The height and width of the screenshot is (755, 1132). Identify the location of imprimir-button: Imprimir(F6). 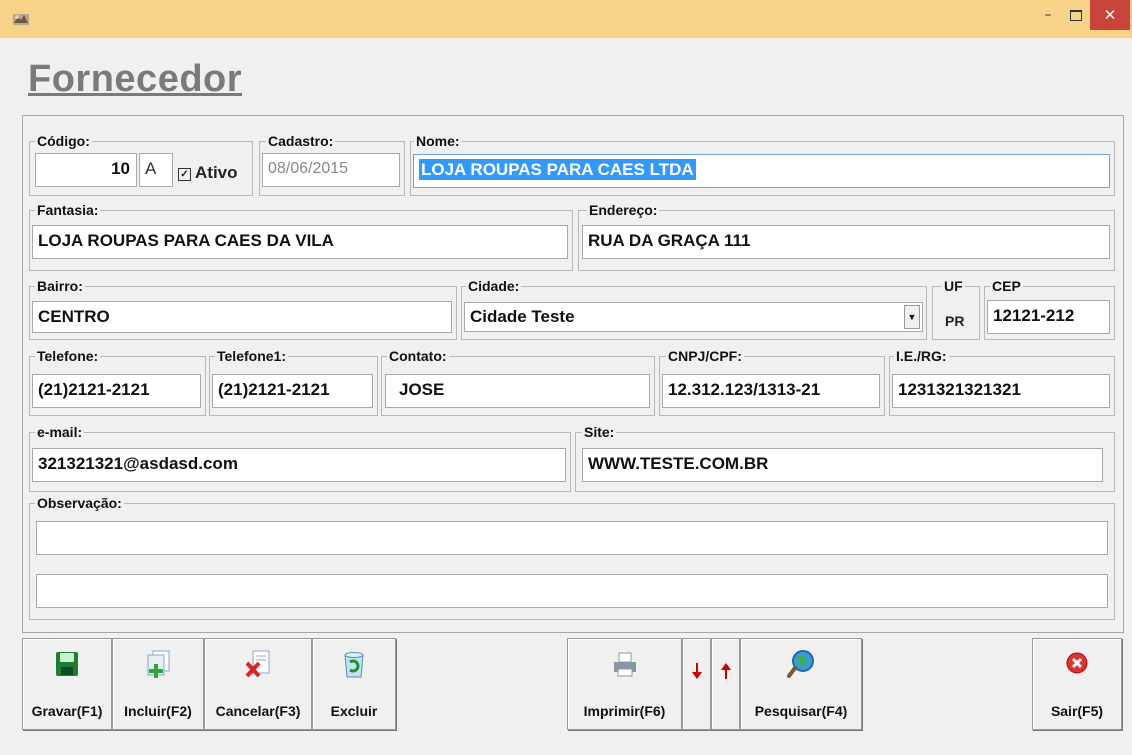
(624, 684).